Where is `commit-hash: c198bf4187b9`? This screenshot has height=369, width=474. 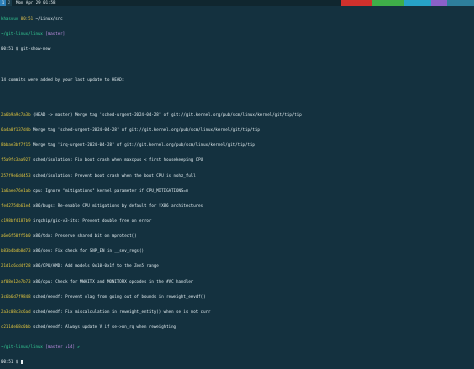 commit-hash: c198bf4187b9 is located at coordinates (16, 220).